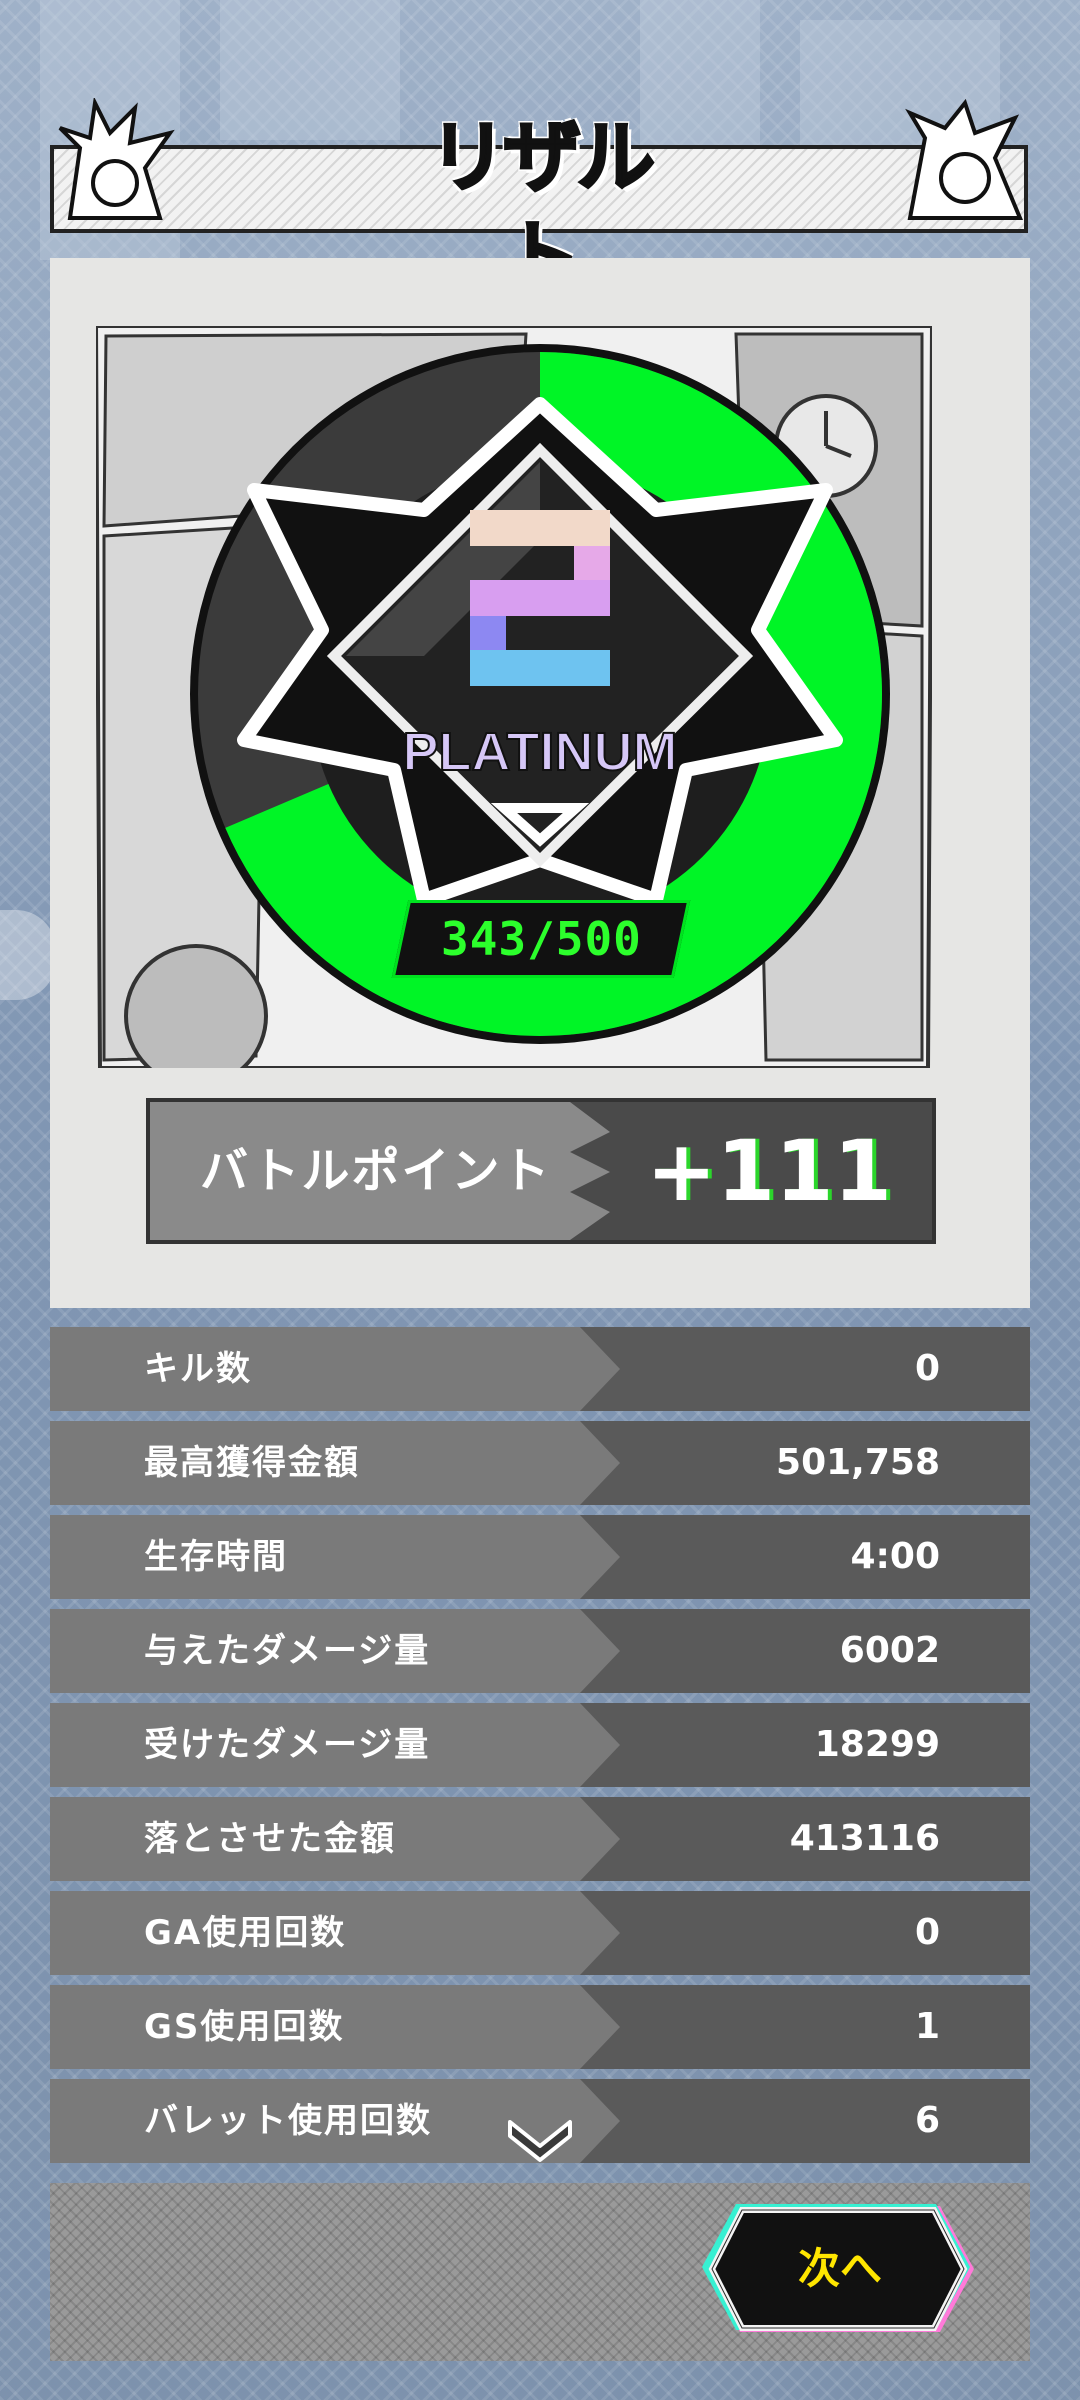 Image resolution: width=1080 pixels, height=2400 pixels. Describe the element at coordinates (840, 2269) in the screenshot. I see `next-button-label: 次へ` at that location.